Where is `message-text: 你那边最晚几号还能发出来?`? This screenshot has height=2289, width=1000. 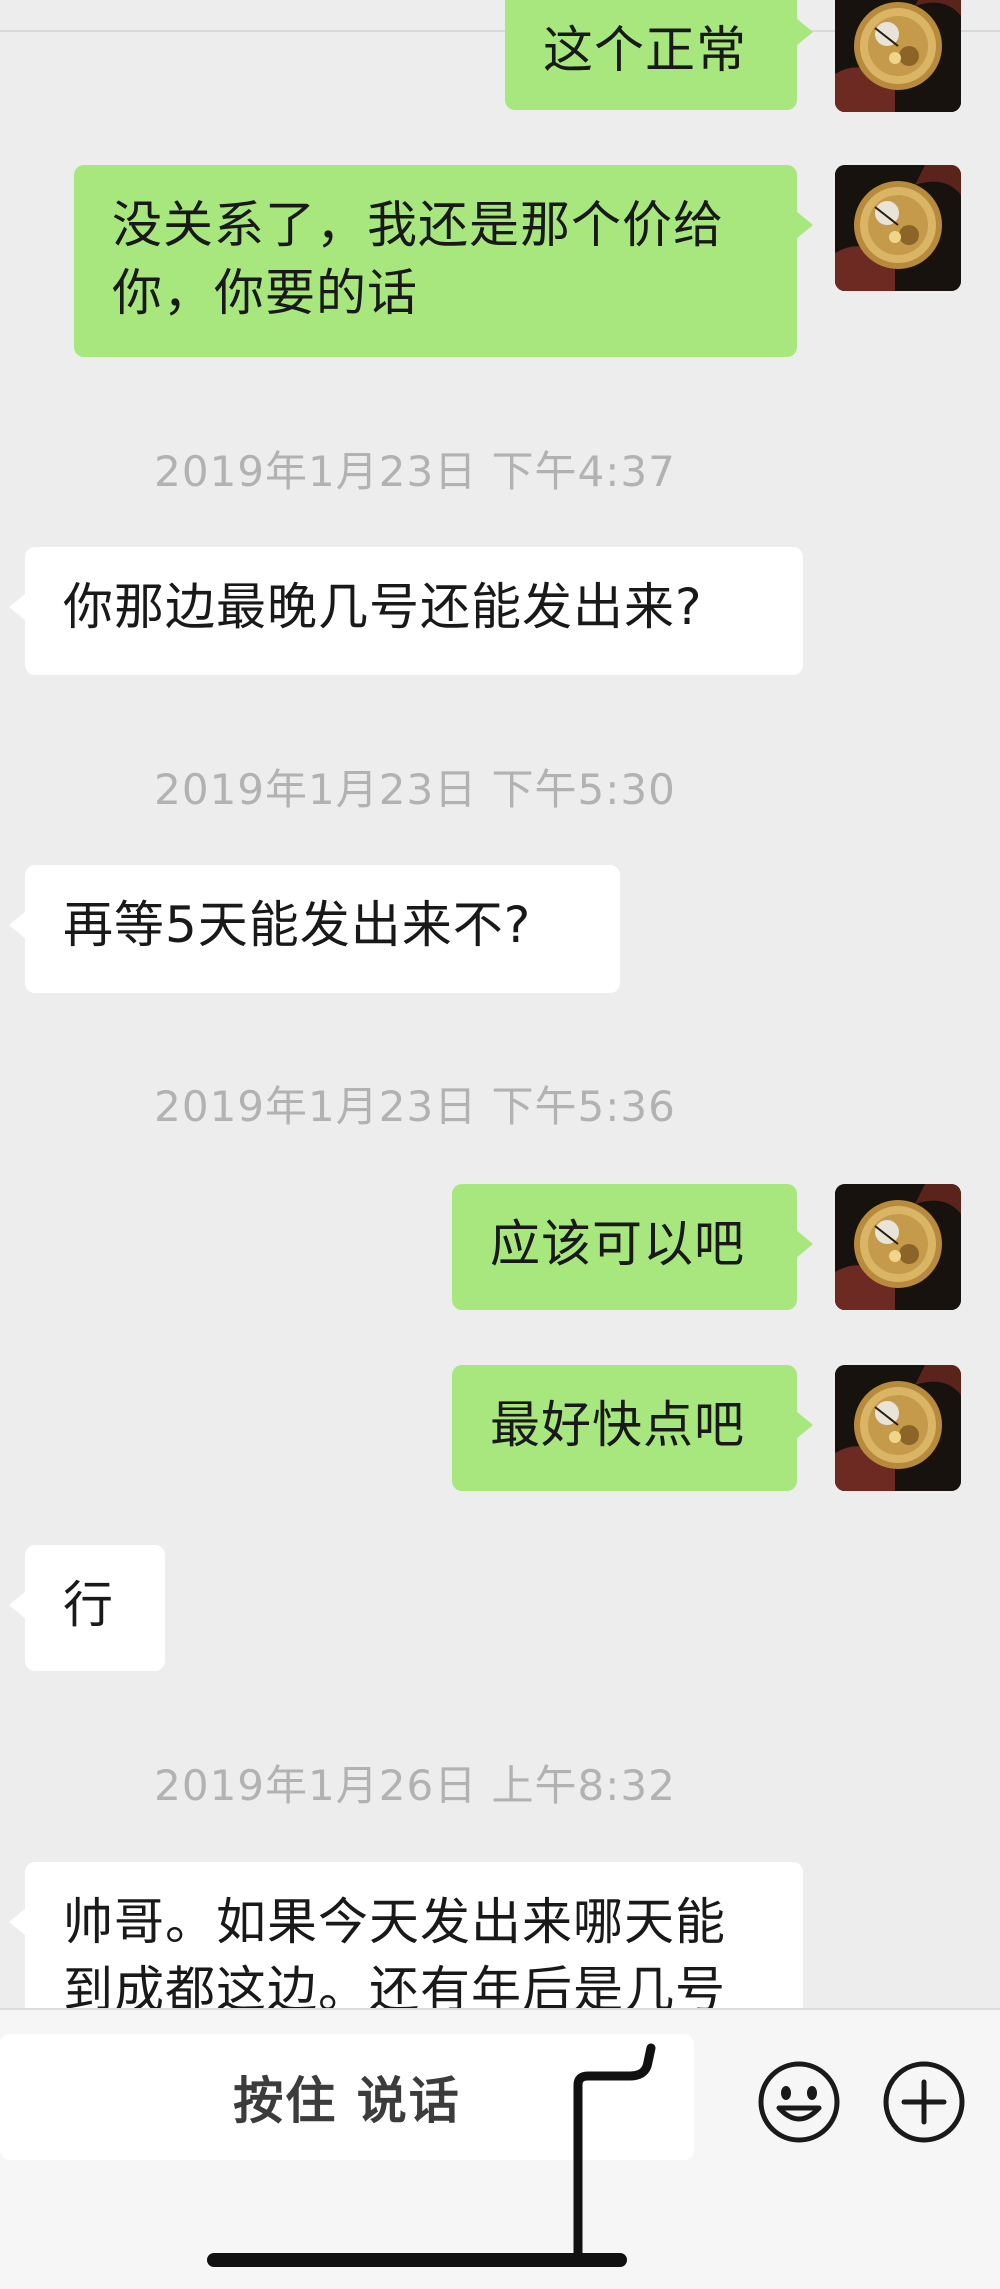
message-text: 你那边最晚几号还能发出来? is located at coordinates (383, 607).